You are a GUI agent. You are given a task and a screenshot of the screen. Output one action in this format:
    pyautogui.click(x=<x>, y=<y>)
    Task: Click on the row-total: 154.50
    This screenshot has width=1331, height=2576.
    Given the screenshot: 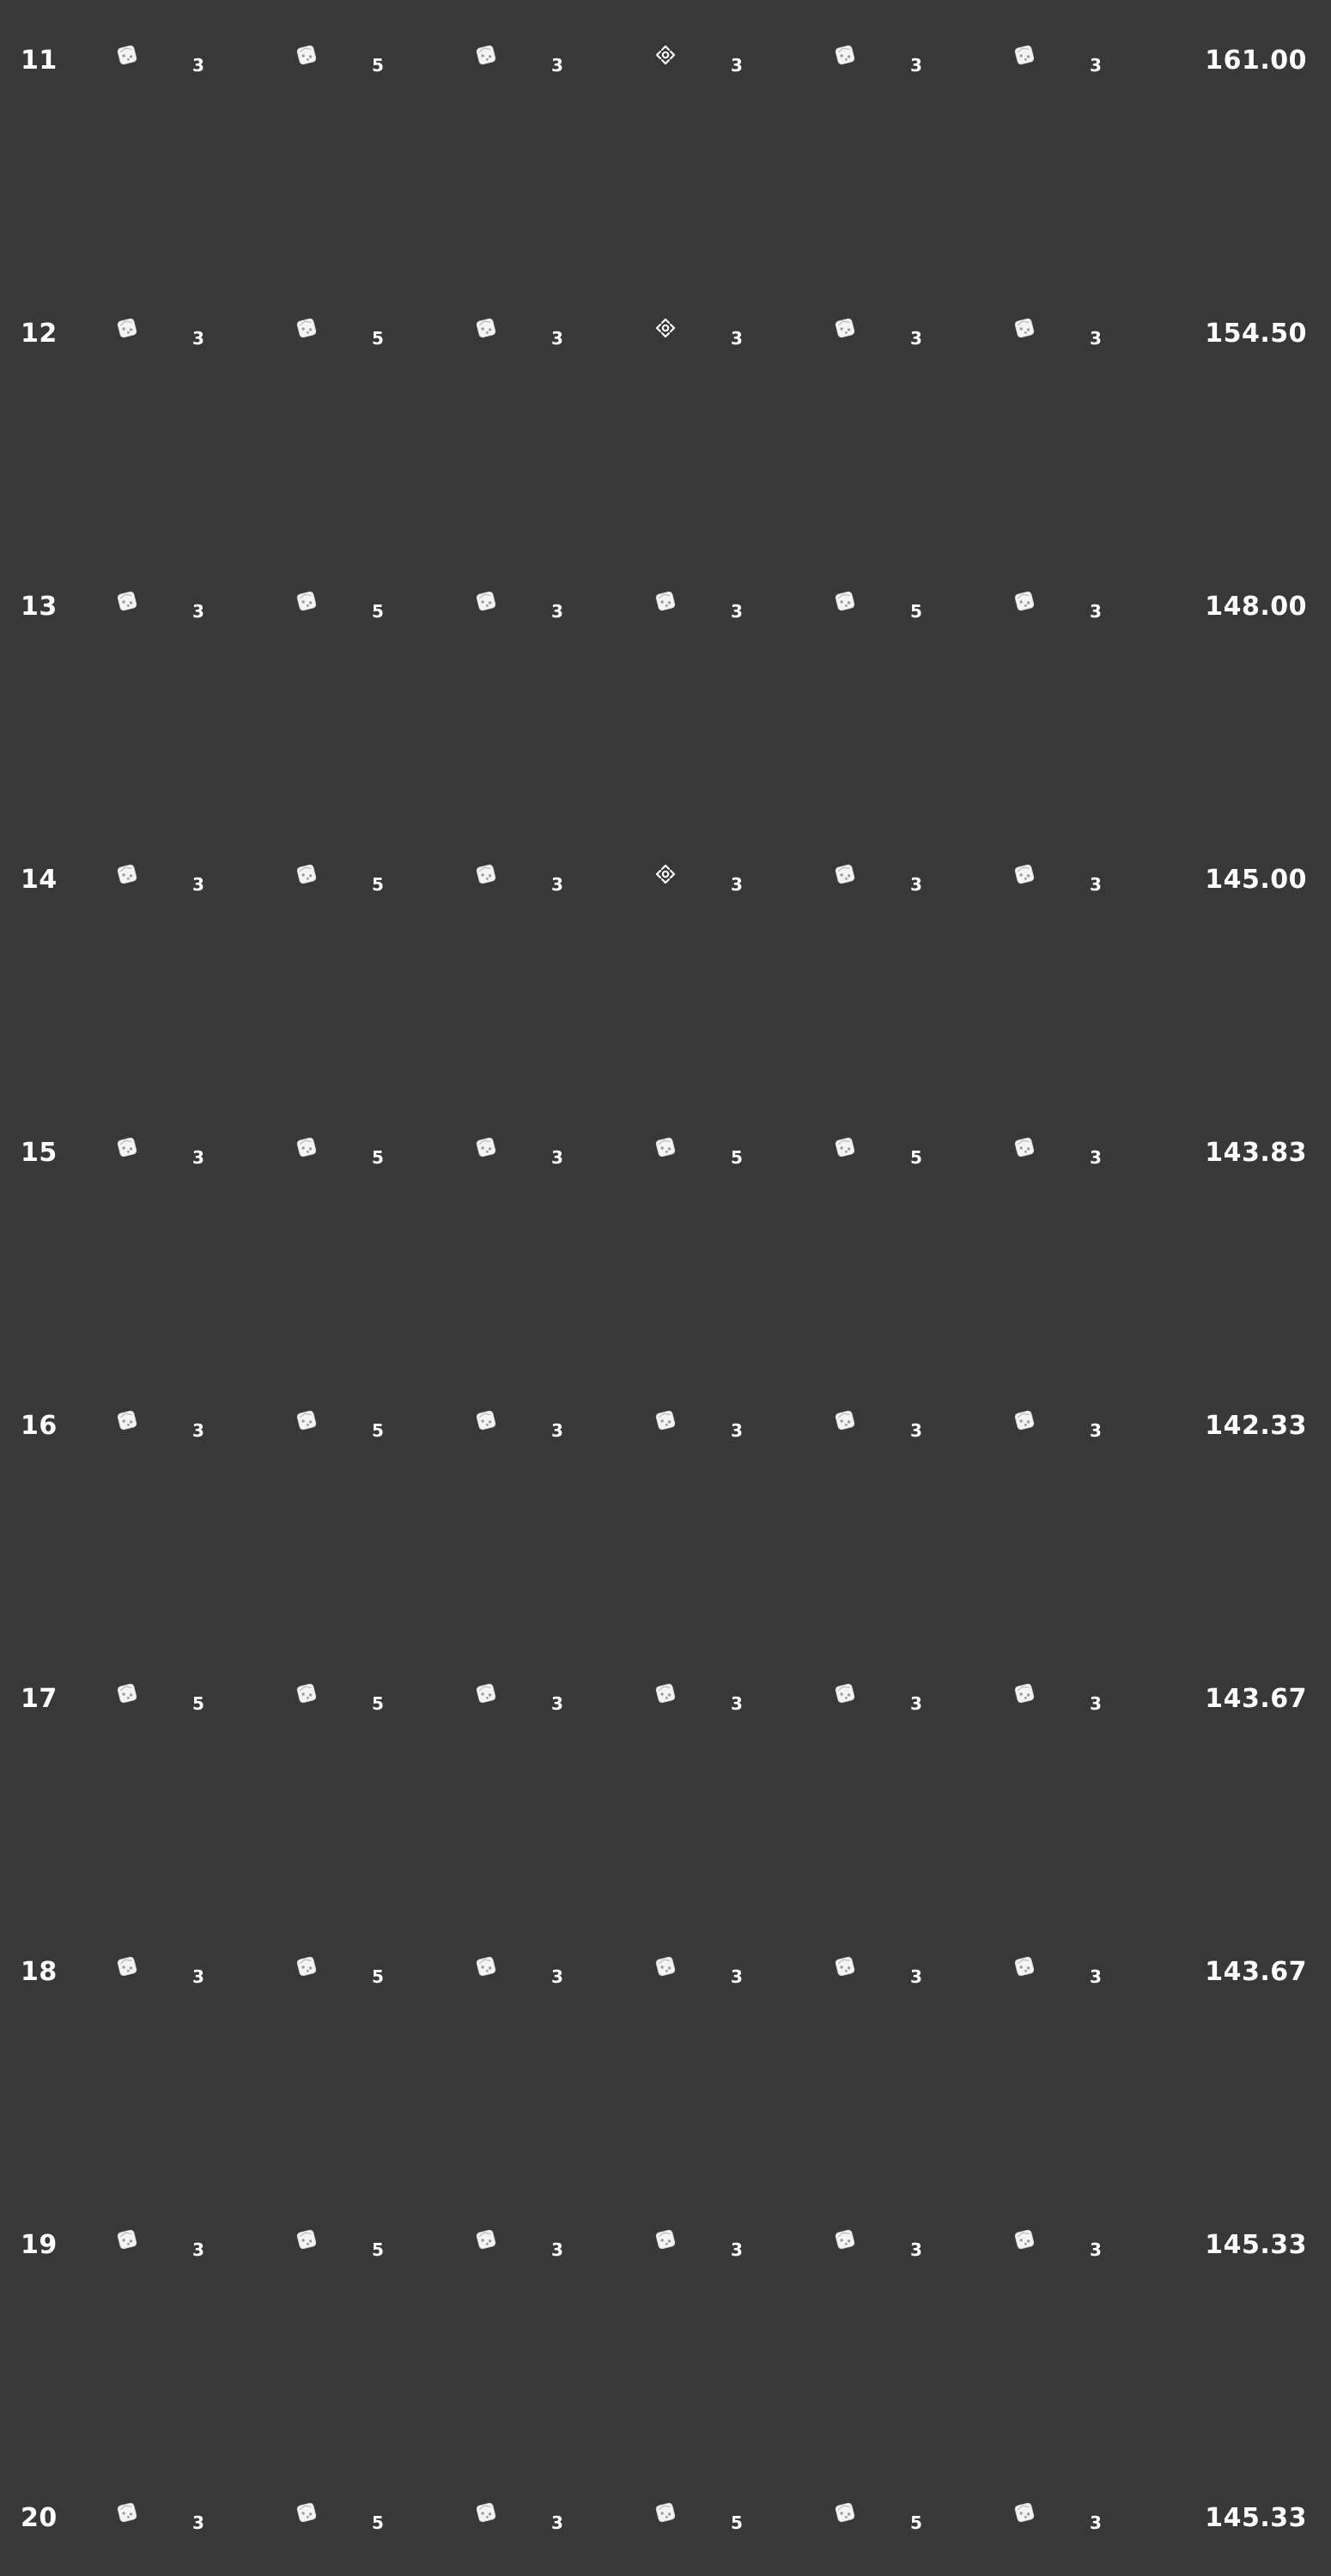 What is the action you would take?
    pyautogui.click(x=1256, y=334)
    